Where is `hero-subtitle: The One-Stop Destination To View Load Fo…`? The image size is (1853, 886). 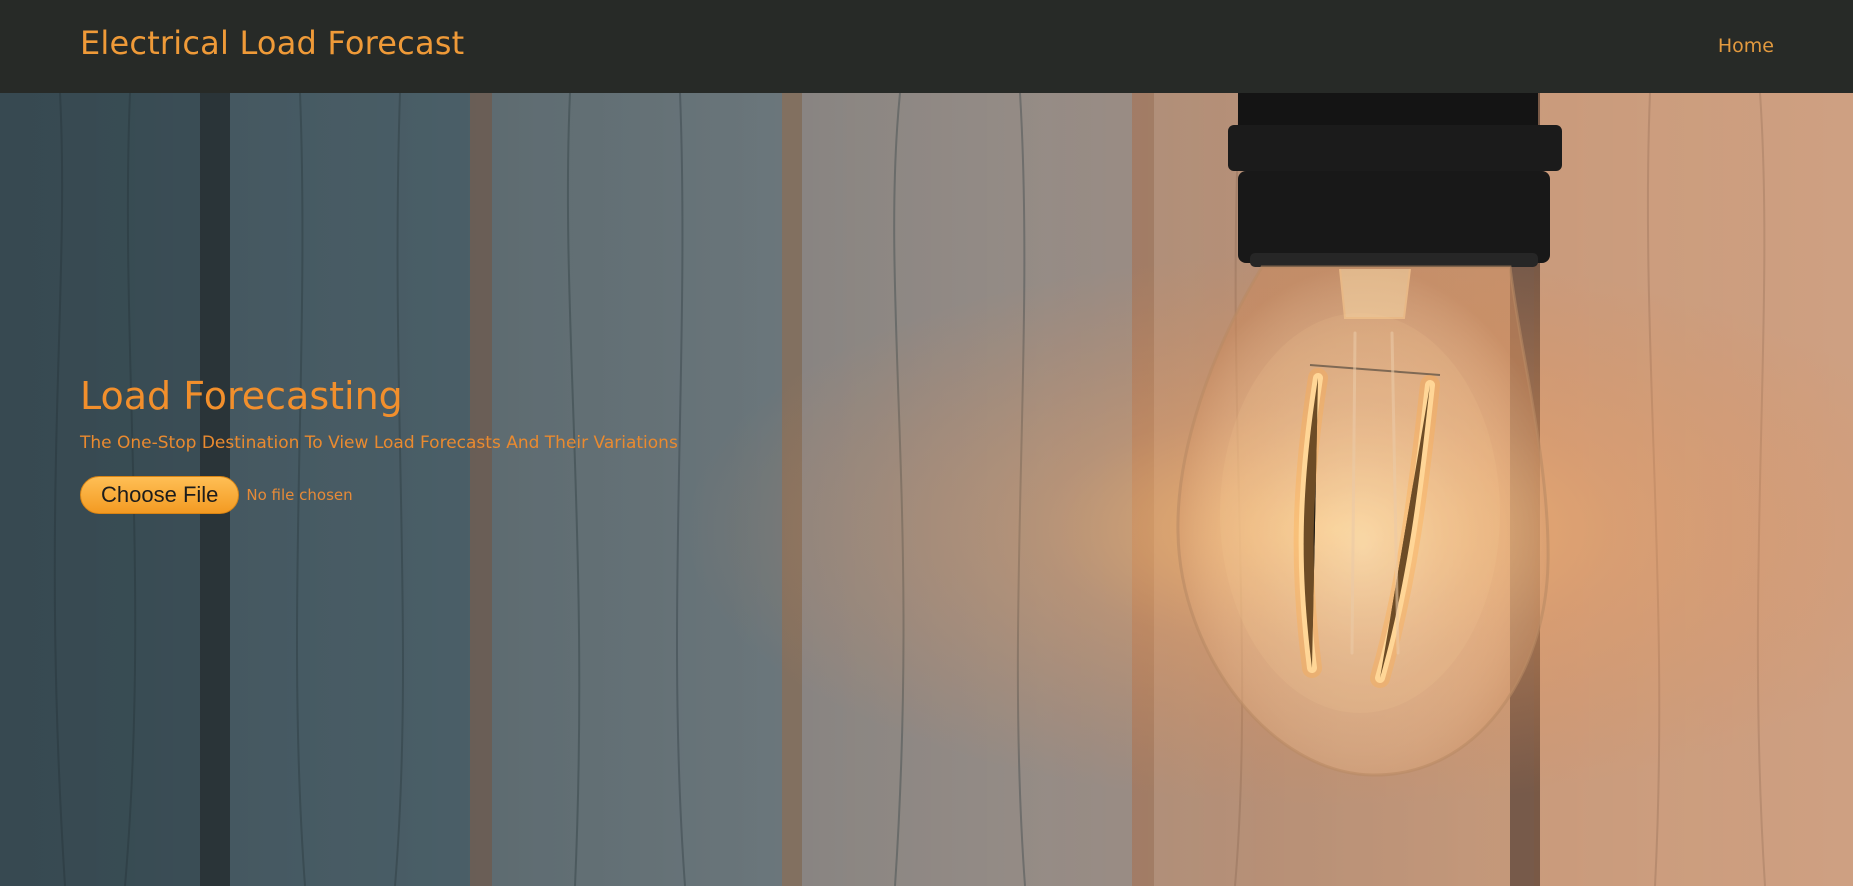
hero-subtitle: The One-Stop Destination To View Load Fo… is located at coordinates (379, 443).